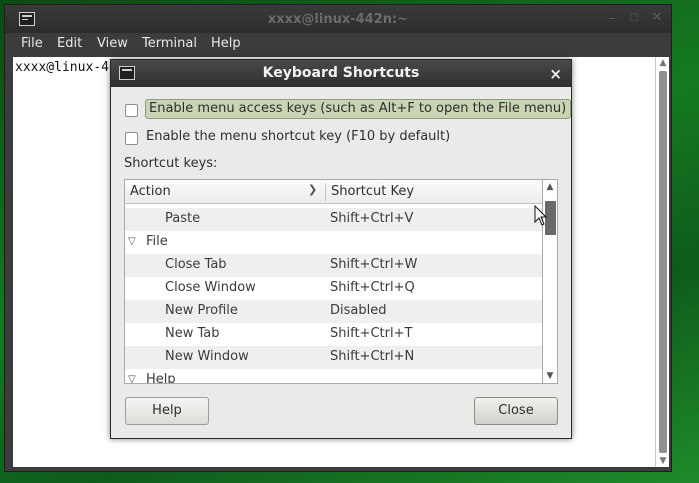 This screenshot has height=483, width=699. I want to click on shortcut-keys-label: Shortcut keys:, so click(171, 163).